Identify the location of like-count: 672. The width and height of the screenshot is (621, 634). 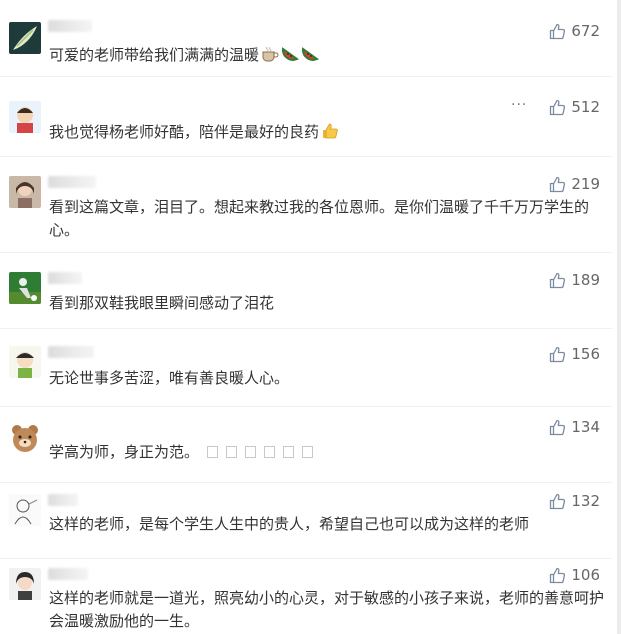
(585, 31).